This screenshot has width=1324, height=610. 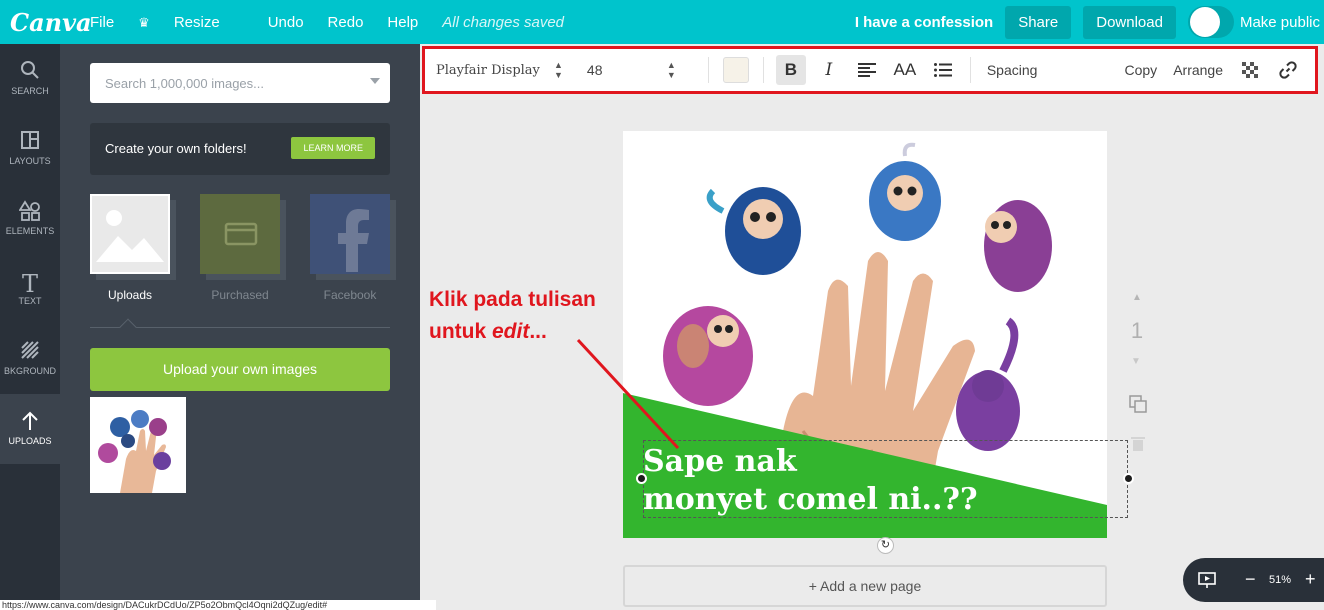 What do you see at coordinates (240, 369) in the screenshot?
I see `upload-images-button: Upload your own images` at bounding box center [240, 369].